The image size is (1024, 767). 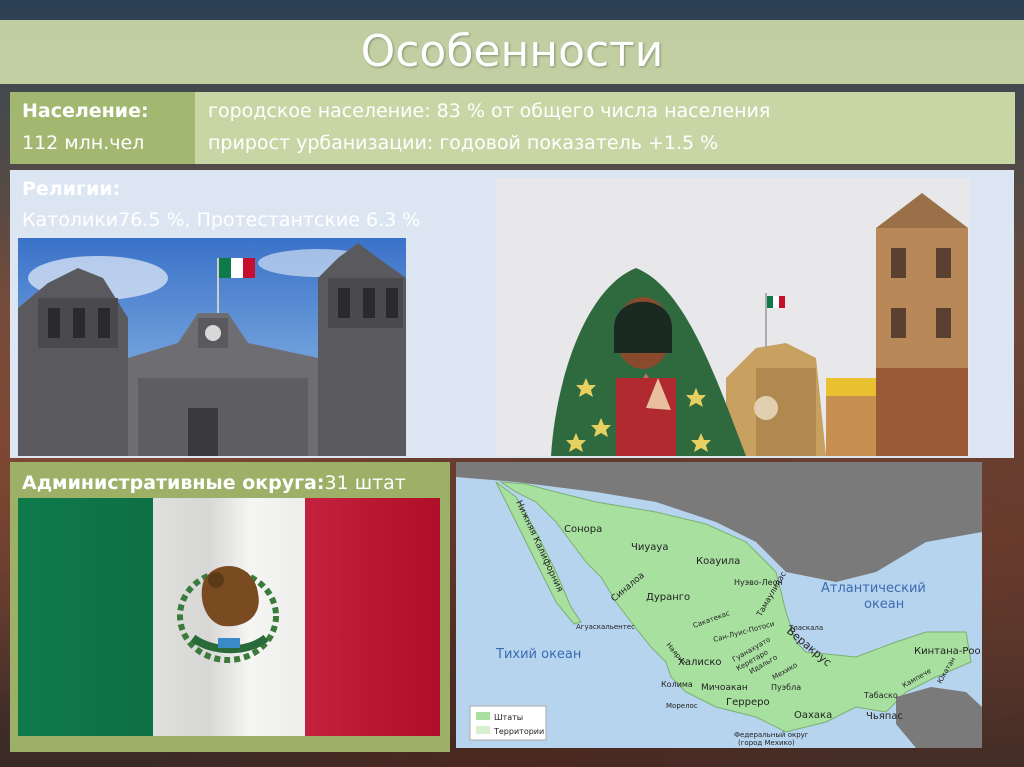 I want to click on cathedral-photo, so click(x=212, y=347).